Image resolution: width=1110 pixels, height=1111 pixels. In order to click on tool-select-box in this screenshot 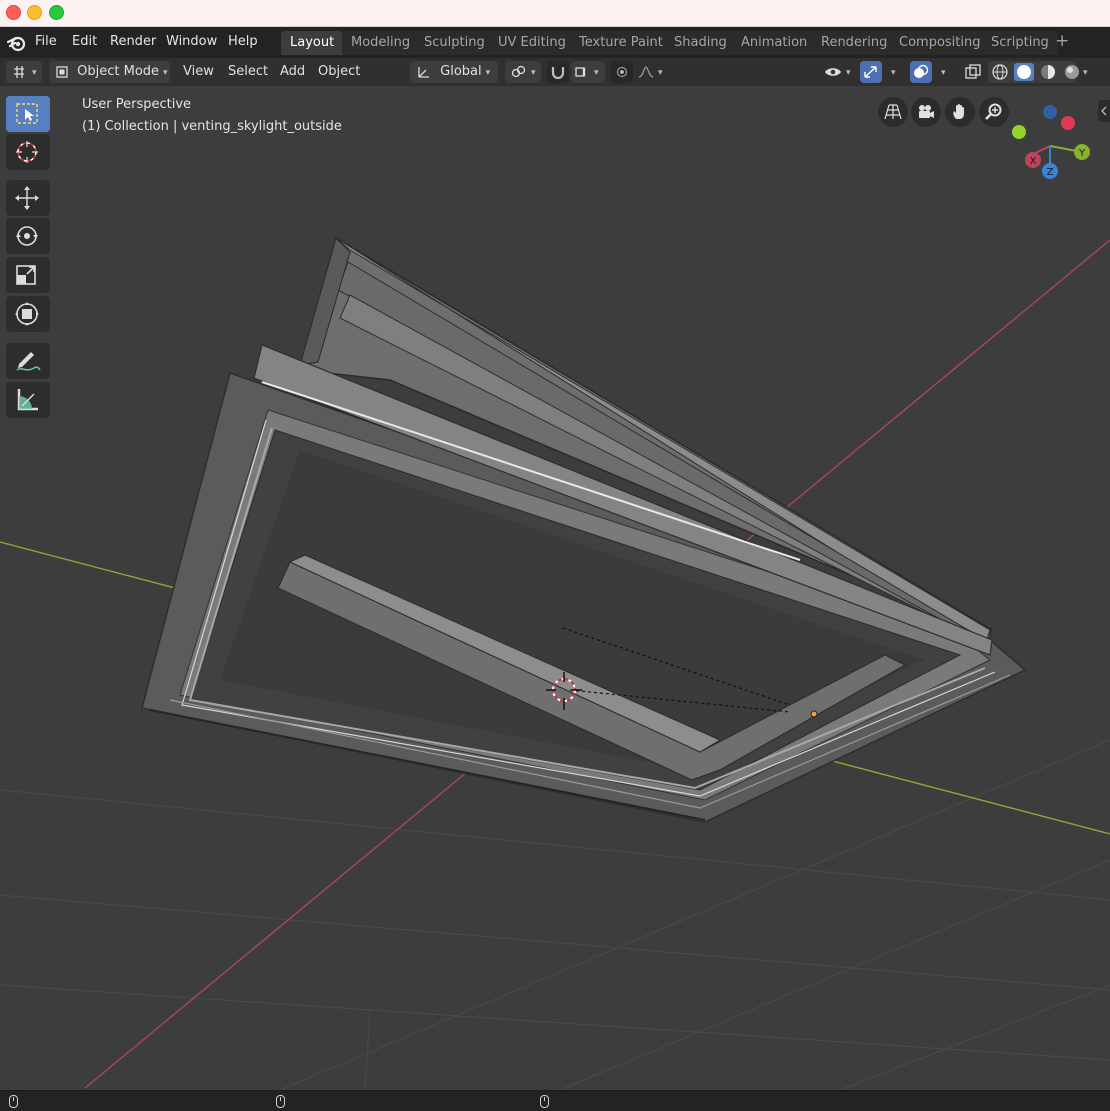, I will do `click(28, 114)`.